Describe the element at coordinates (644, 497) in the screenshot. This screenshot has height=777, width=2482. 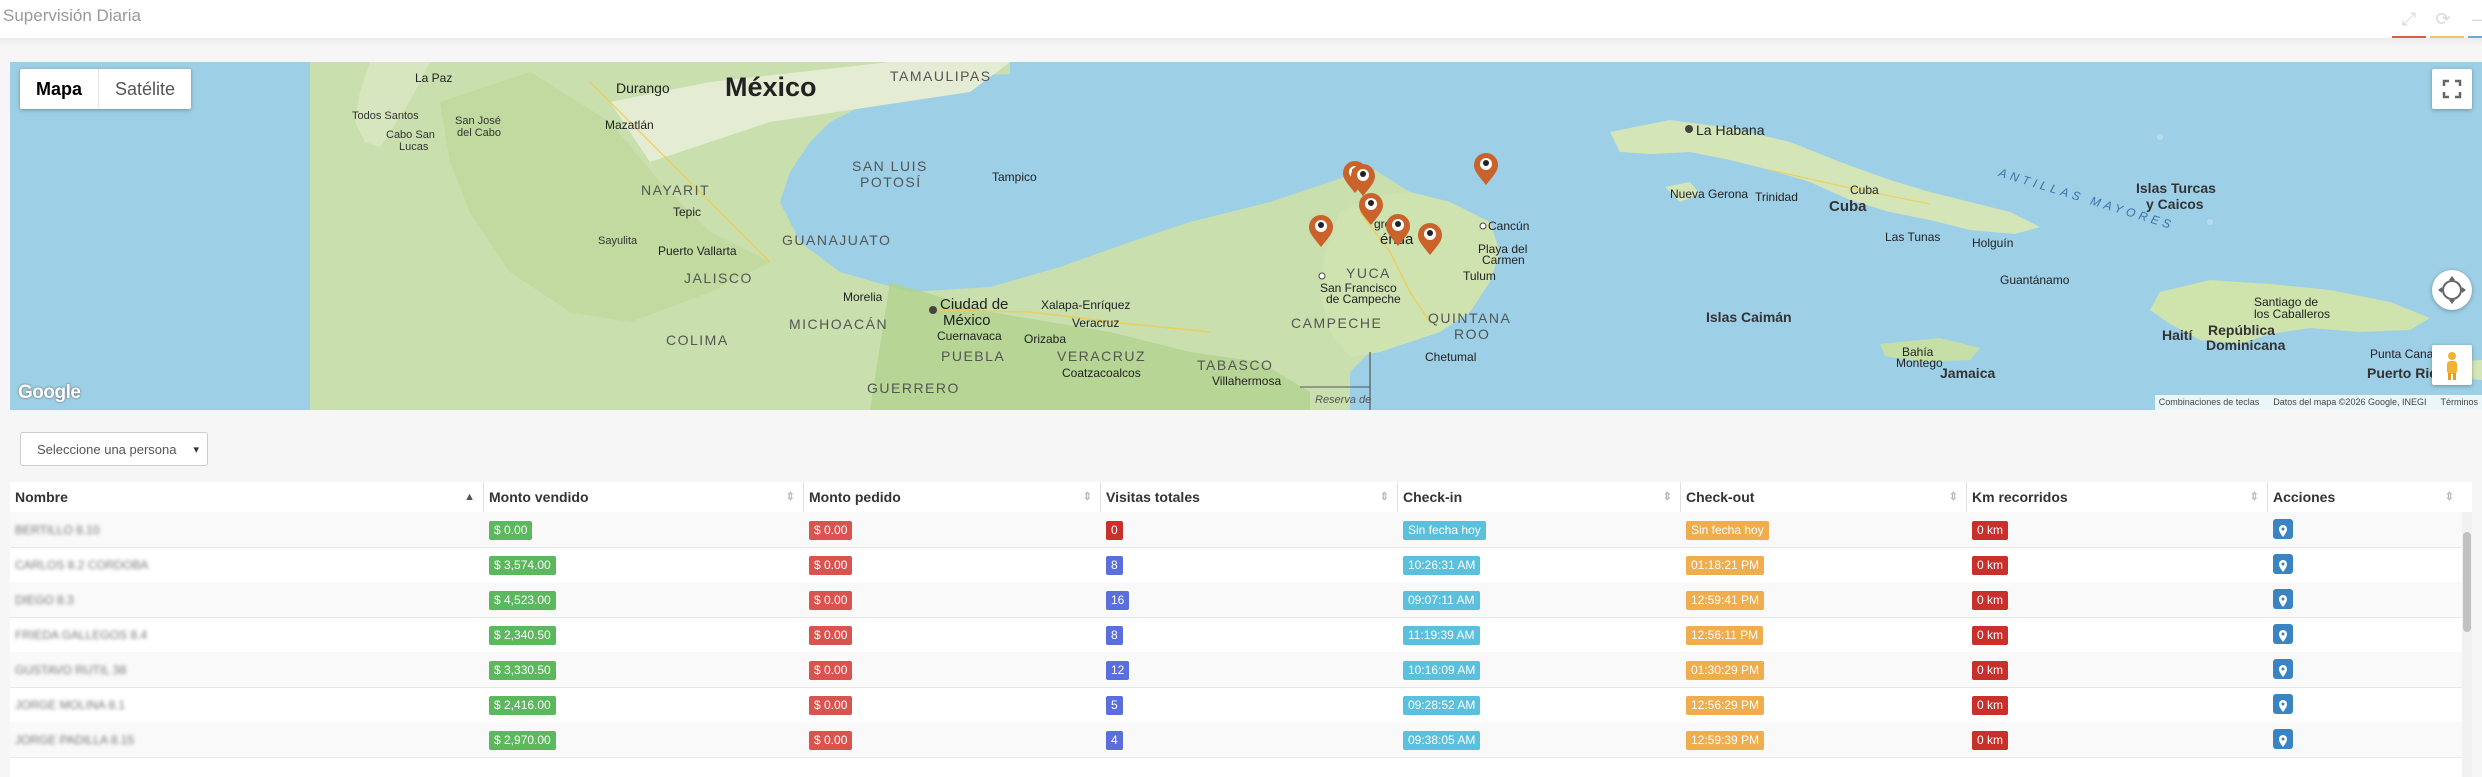
I see `column-header-monto-vendido: Monto vendido ⇕` at that location.